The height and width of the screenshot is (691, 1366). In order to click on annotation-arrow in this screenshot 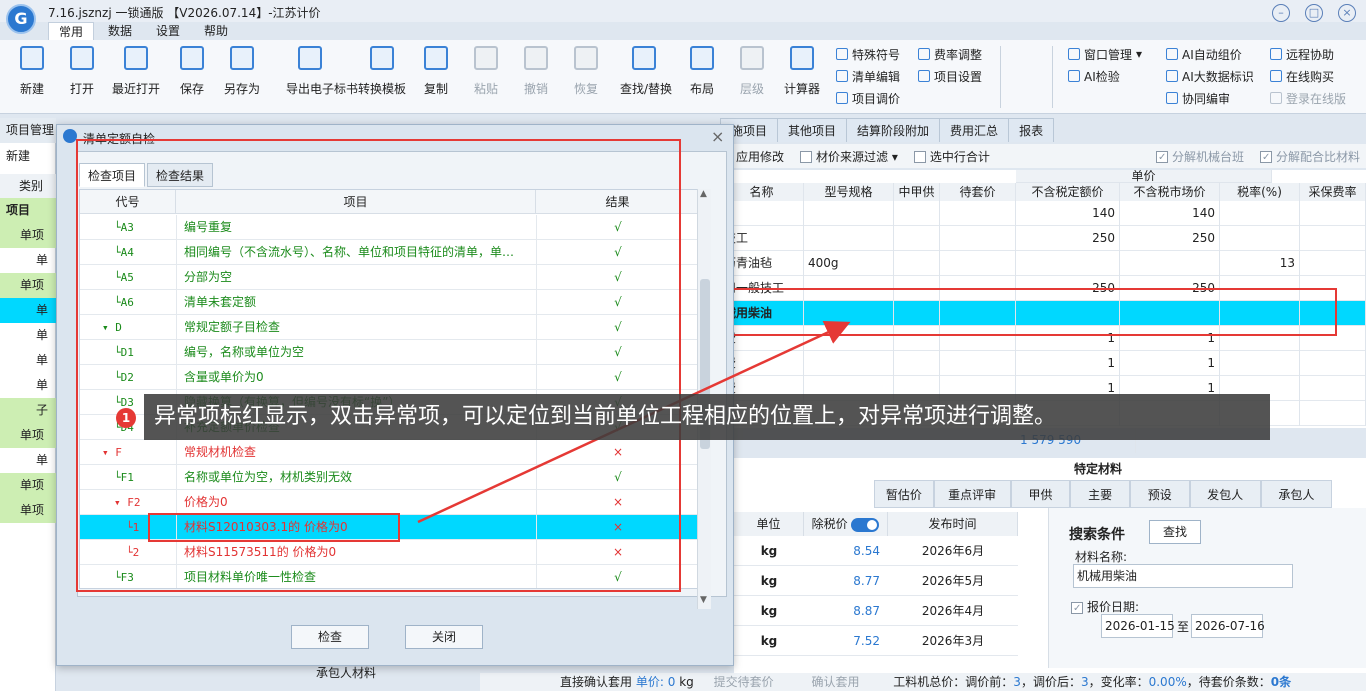, I will do `click(634, 422)`.